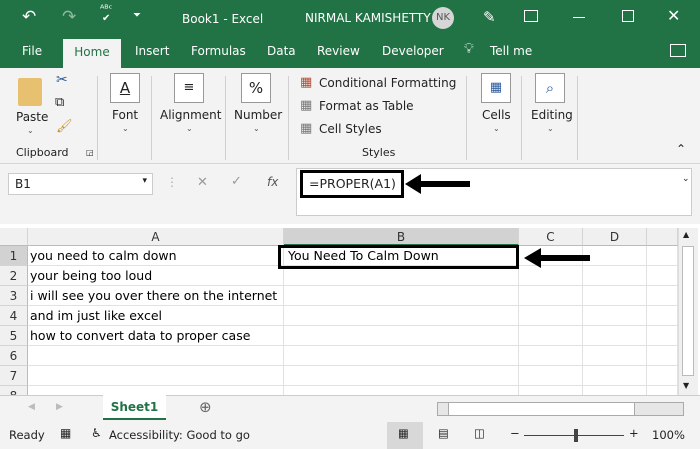 The height and width of the screenshot is (449, 700). What do you see at coordinates (218, 51) in the screenshot?
I see `tab-formulas: Formulas` at bounding box center [218, 51].